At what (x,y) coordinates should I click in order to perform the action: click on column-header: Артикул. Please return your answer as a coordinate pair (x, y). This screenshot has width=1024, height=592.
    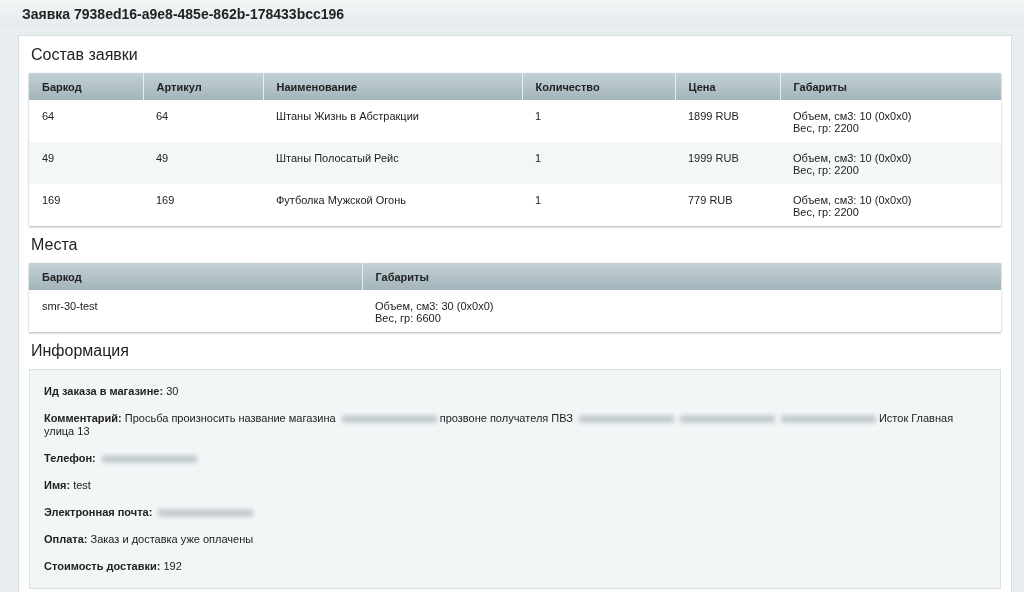
    Looking at the image, I should click on (203, 86).